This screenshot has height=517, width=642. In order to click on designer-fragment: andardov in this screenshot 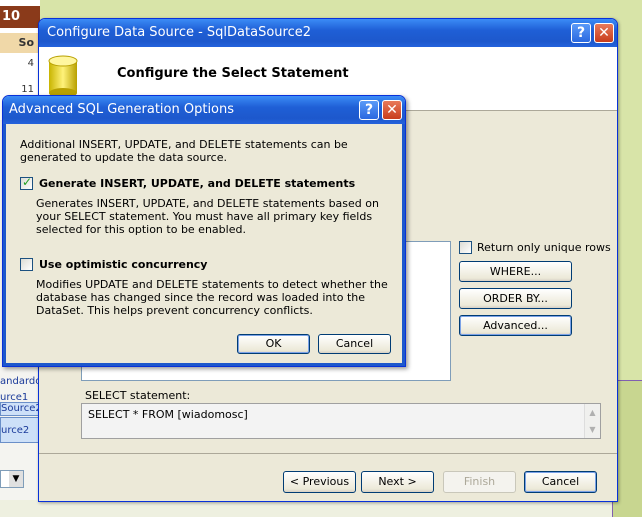, I will do `click(20, 381)`.